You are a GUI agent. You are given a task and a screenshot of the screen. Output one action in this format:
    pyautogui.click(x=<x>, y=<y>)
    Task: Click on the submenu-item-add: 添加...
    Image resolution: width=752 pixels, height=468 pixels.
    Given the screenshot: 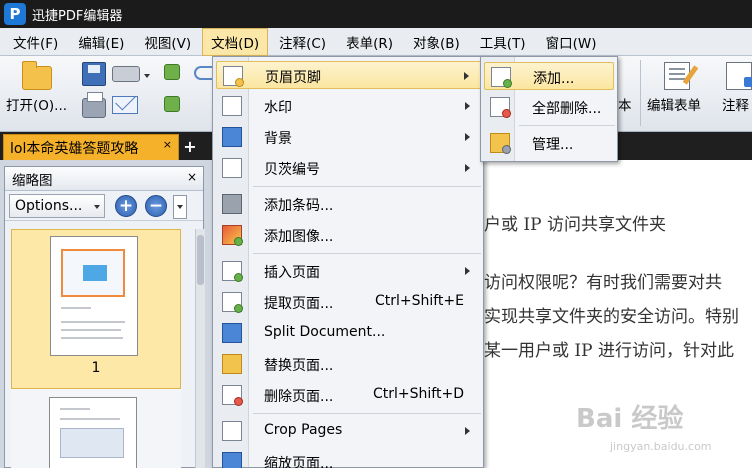 What is the action you would take?
    pyautogui.click(x=549, y=76)
    